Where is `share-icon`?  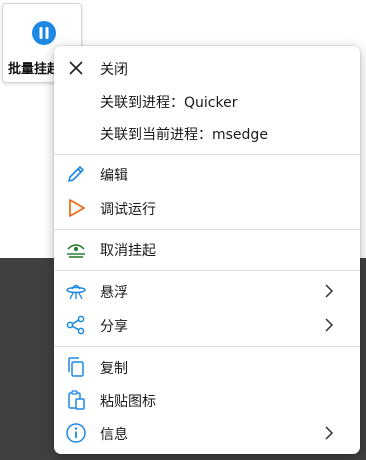 share-icon is located at coordinates (76, 325).